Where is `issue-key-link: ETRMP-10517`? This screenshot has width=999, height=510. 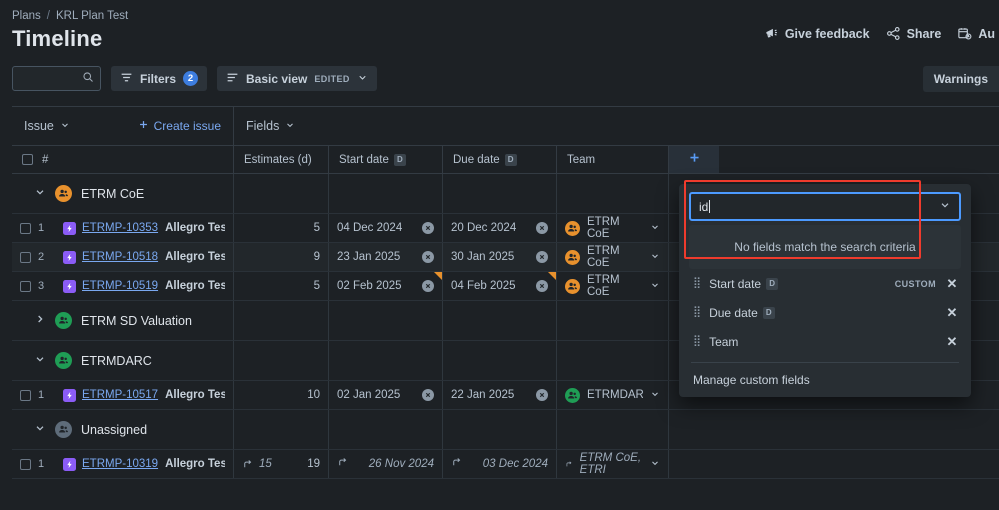
issue-key-link: ETRMP-10517 is located at coordinates (120, 395).